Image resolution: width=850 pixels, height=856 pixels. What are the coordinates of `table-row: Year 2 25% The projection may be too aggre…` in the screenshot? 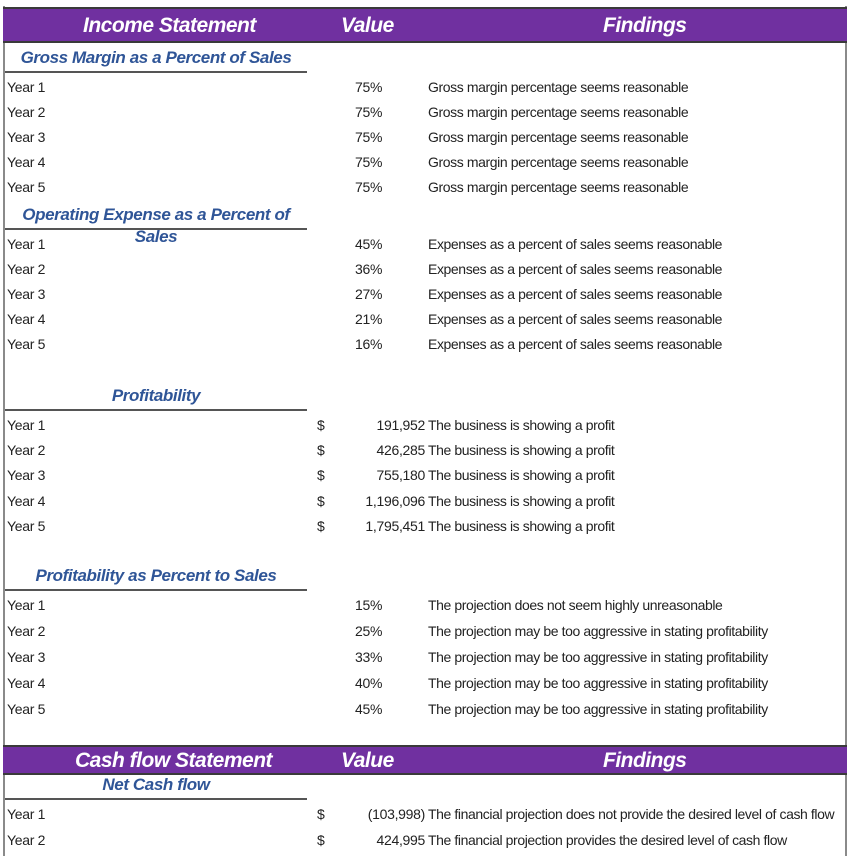 It's located at (425, 631).